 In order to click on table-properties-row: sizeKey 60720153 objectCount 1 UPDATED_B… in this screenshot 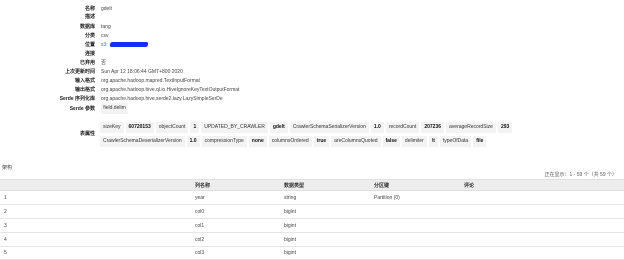, I will do `click(306, 127)`.